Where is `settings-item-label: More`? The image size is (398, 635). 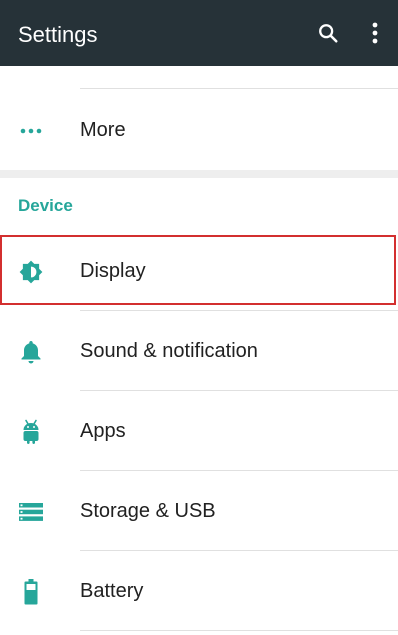 settings-item-label: More is located at coordinates (103, 129).